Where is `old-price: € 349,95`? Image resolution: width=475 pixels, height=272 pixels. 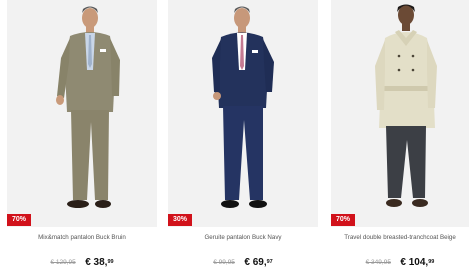 old-price: € 349,95 is located at coordinates (378, 262).